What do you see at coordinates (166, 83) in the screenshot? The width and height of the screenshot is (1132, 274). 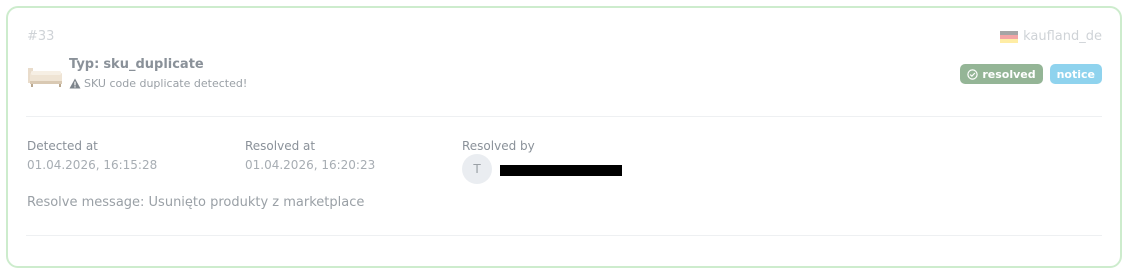 I see `alert-message-text: SKU code duplicate detected!` at bounding box center [166, 83].